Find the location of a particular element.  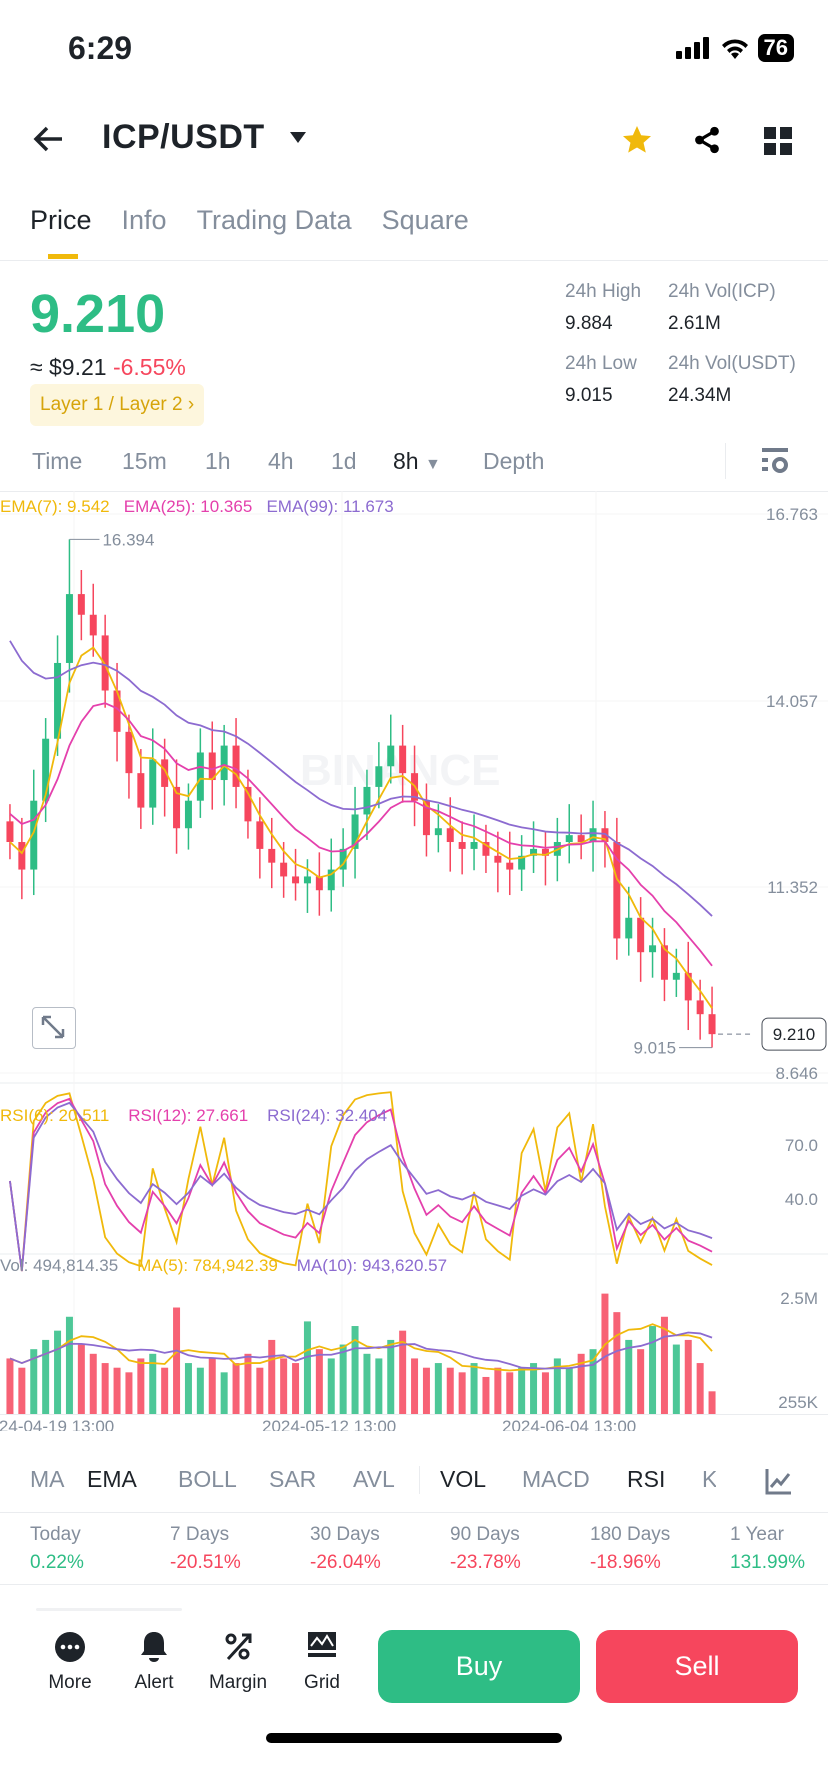

pair-title: ICP/USDT is located at coordinates (183, 137).